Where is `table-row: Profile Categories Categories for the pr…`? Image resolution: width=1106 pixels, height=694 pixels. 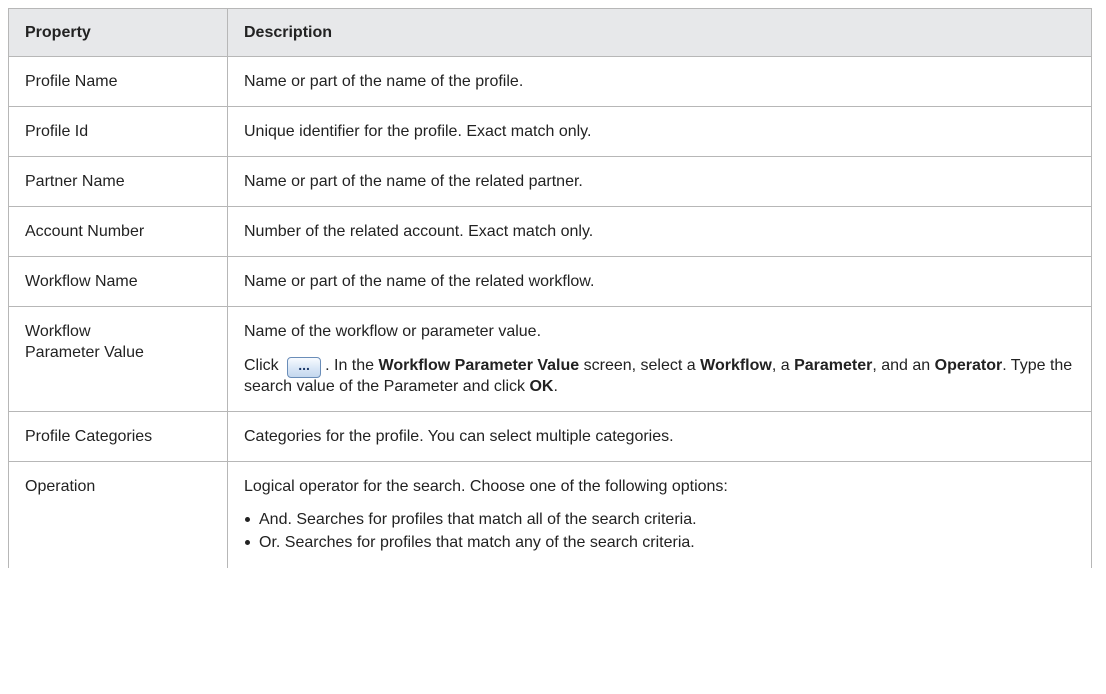
table-row: Profile Categories Categories for the pr… is located at coordinates (550, 436).